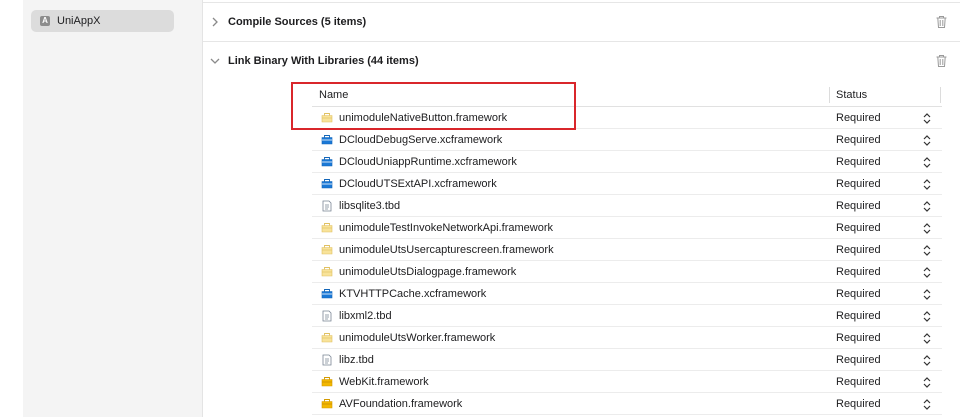  I want to click on table-row: libsqlite3.tbd Required, so click(627, 206).